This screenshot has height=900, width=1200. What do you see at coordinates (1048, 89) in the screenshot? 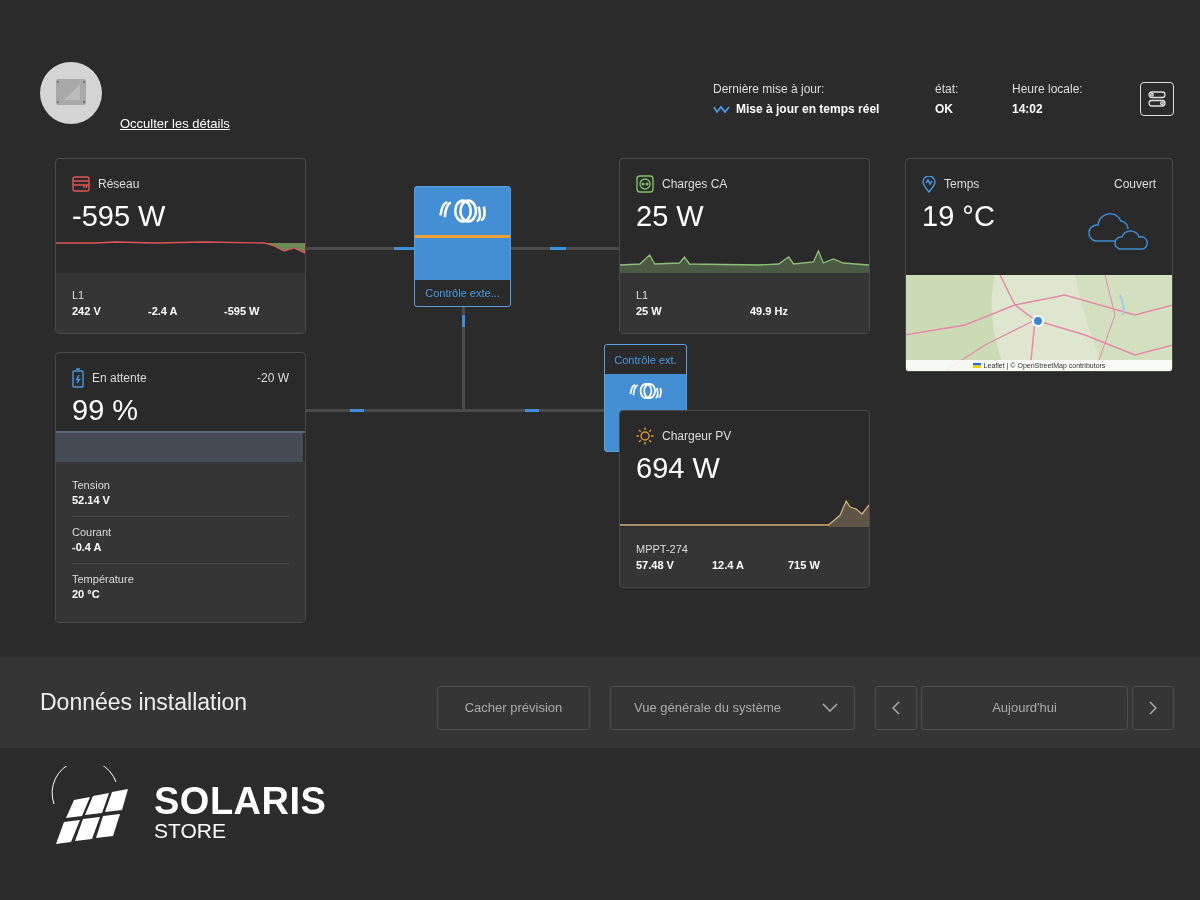
I see `status-label: Heure locale:` at bounding box center [1048, 89].